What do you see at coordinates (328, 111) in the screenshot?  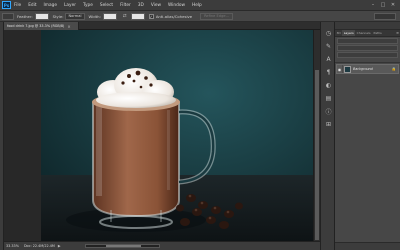 I see `info-icon: ⓘ` at bounding box center [328, 111].